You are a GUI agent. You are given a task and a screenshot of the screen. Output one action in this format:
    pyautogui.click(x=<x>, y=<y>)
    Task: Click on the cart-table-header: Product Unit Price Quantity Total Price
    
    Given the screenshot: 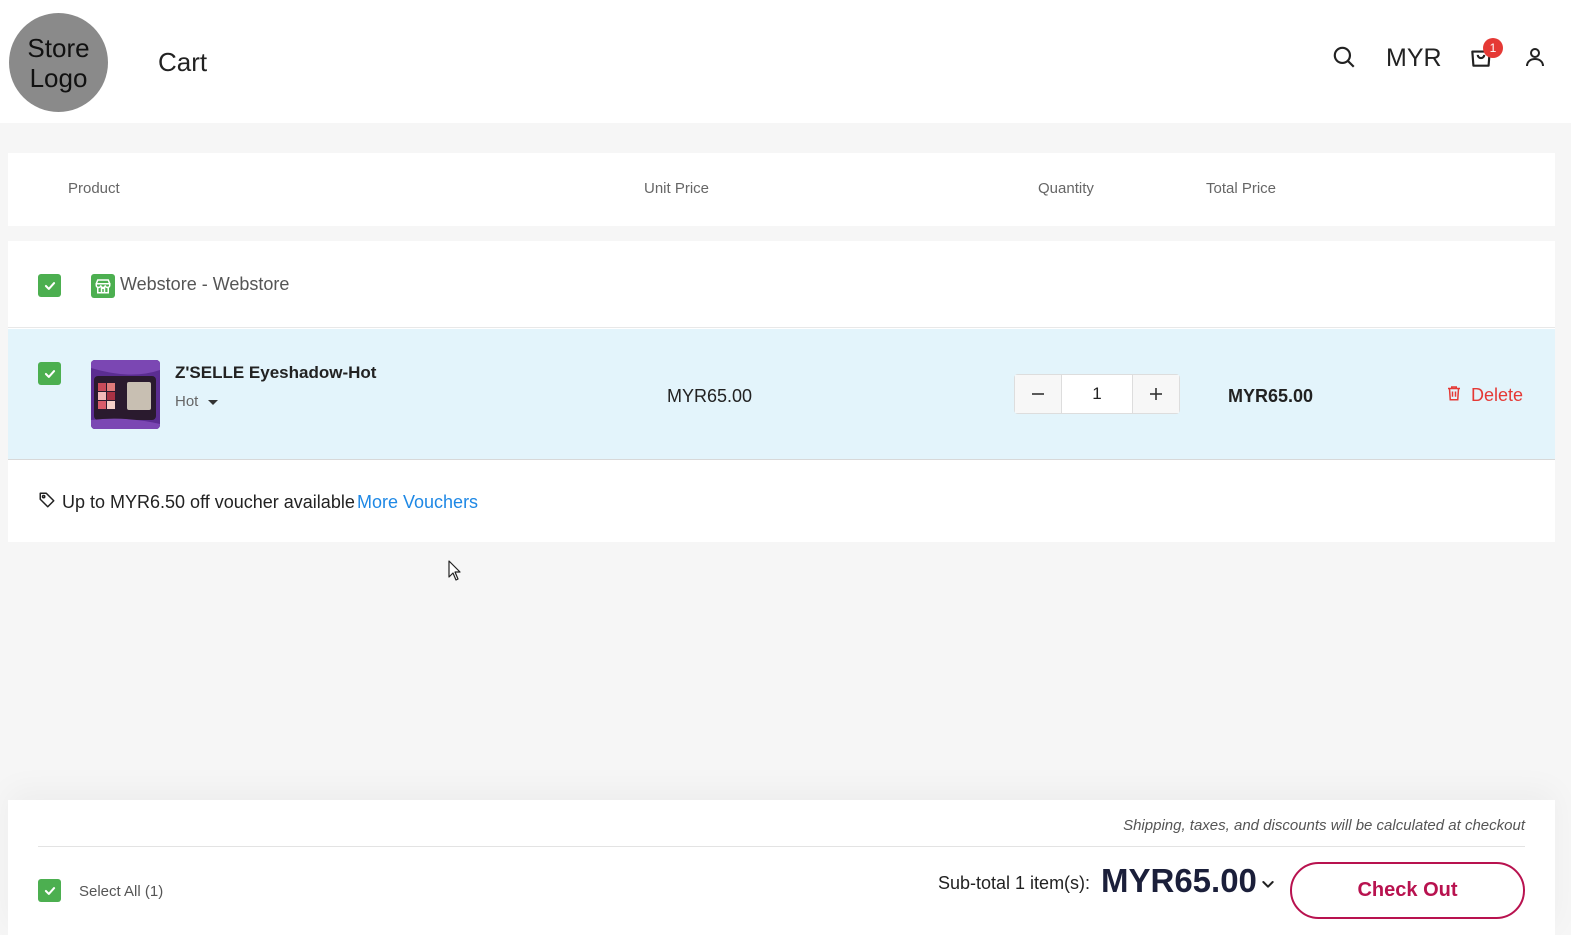 What is the action you would take?
    pyautogui.click(x=781, y=189)
    